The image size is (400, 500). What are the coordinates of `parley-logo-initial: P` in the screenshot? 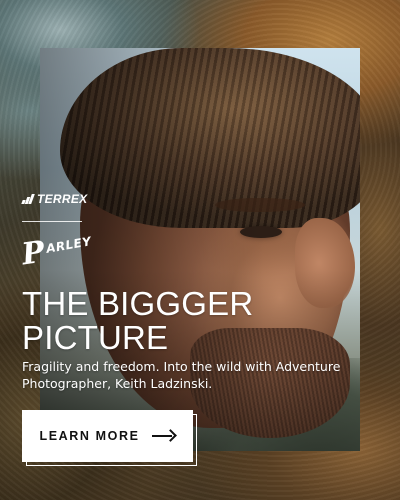 It's located at (33, 253).